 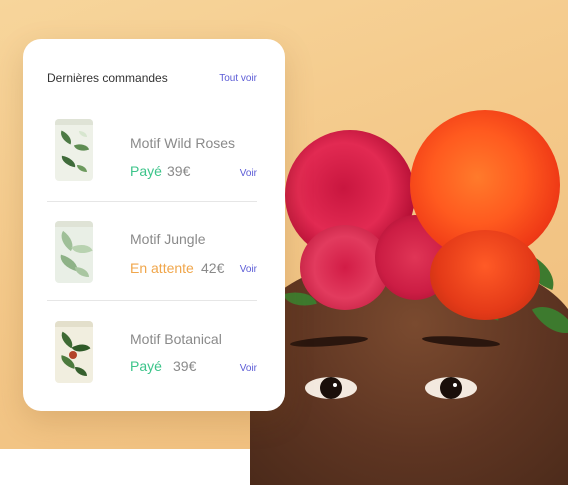 I want to click on order-item: Motif Botanical Payé 39€ Voir, so click(x=152, y=354).